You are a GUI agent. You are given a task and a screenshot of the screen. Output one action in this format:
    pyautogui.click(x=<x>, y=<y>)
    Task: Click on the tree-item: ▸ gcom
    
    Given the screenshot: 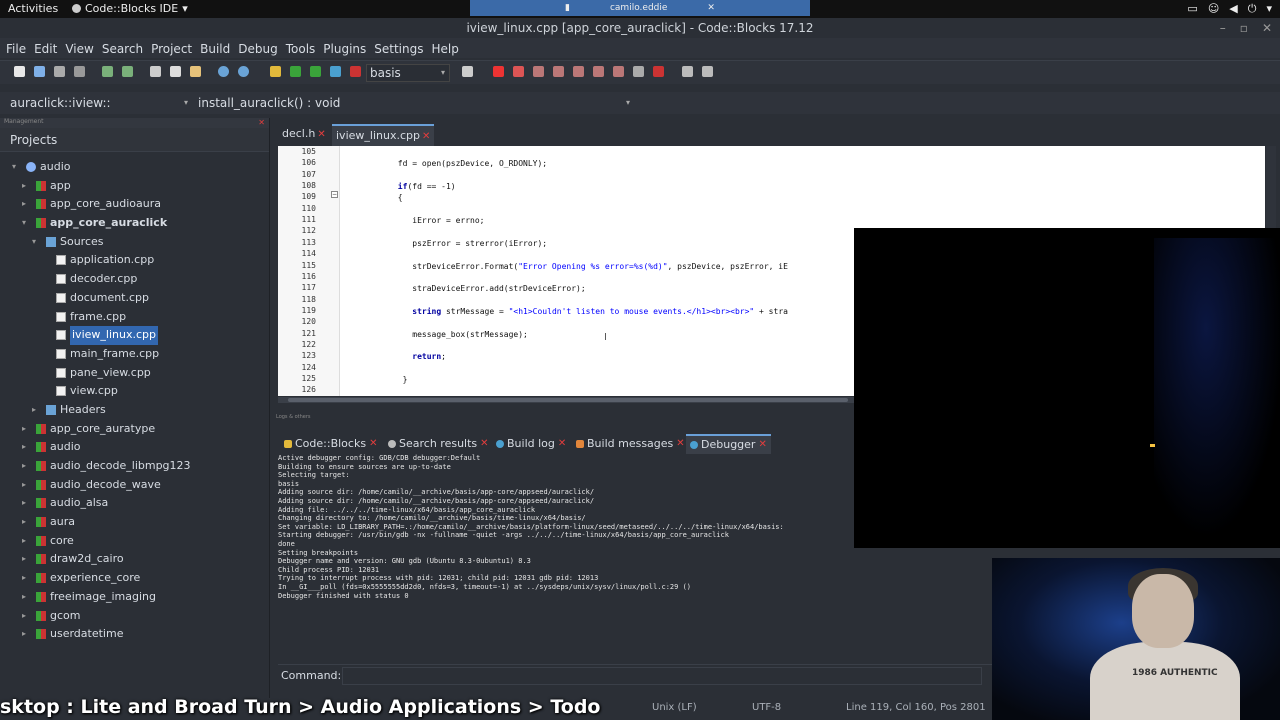 What is the action you would take?
    pyautogui.click(x=134, y=616)
    